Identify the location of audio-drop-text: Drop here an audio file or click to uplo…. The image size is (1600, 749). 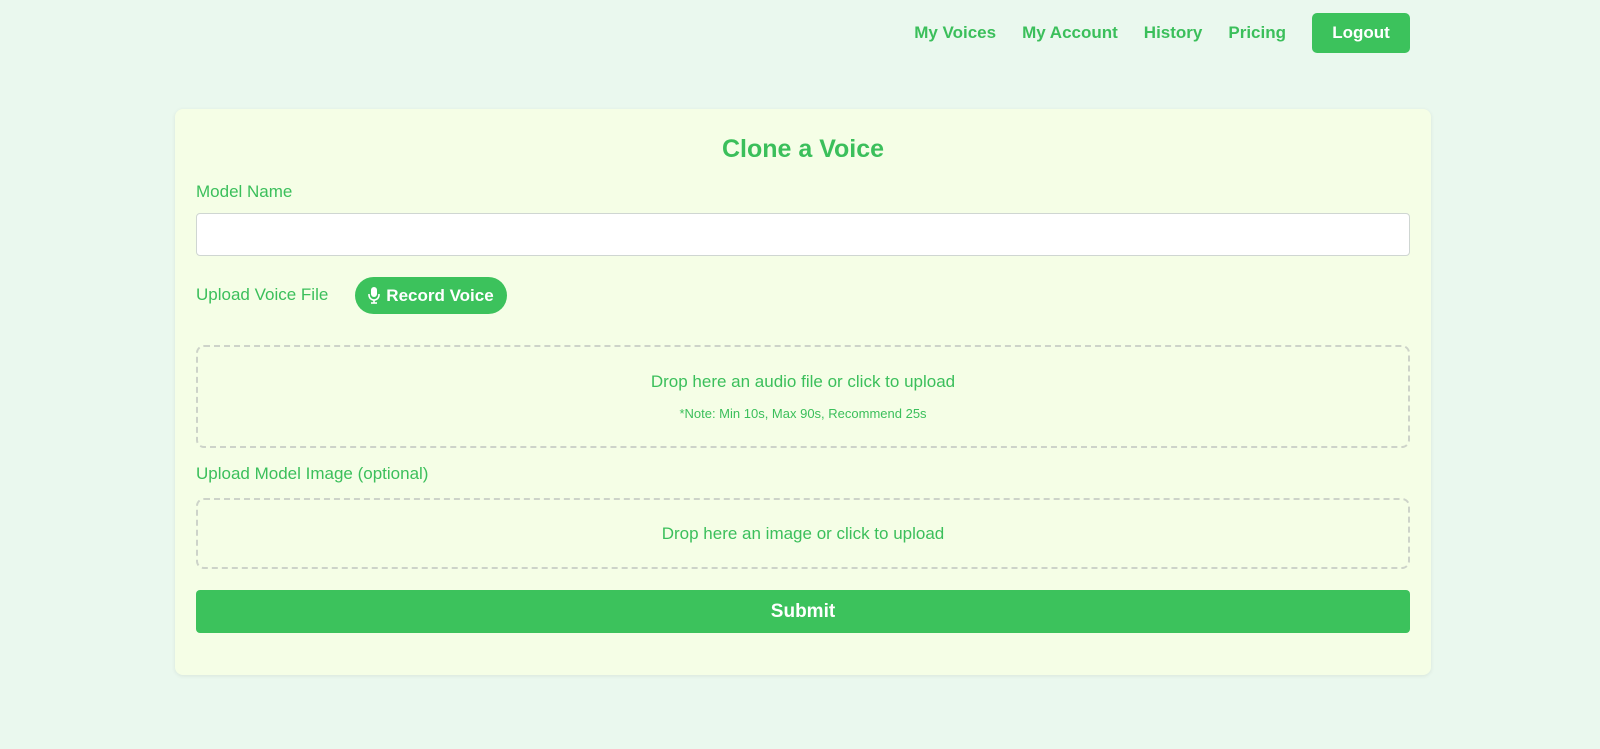
(803, 381).